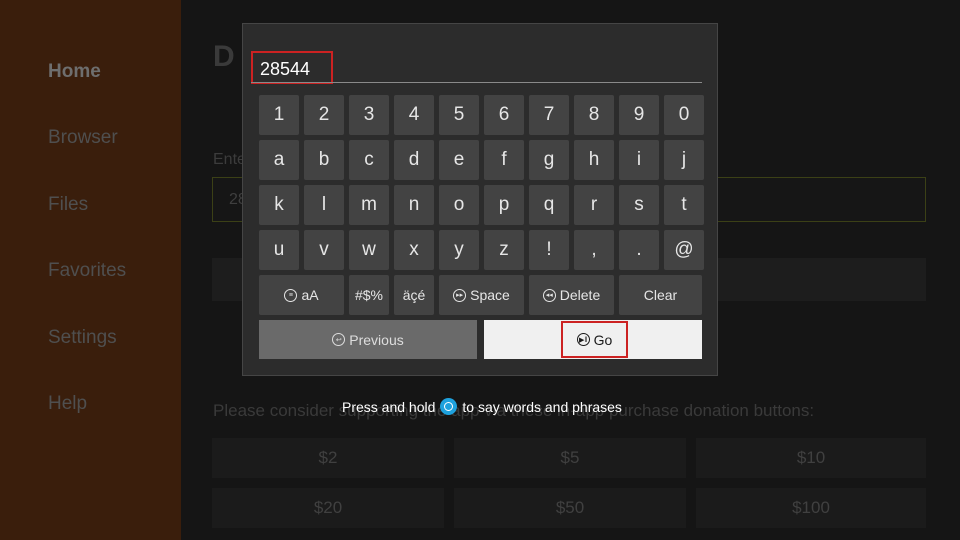 The image size is (960, 540). I want to click on key: s, so click(639, 205).